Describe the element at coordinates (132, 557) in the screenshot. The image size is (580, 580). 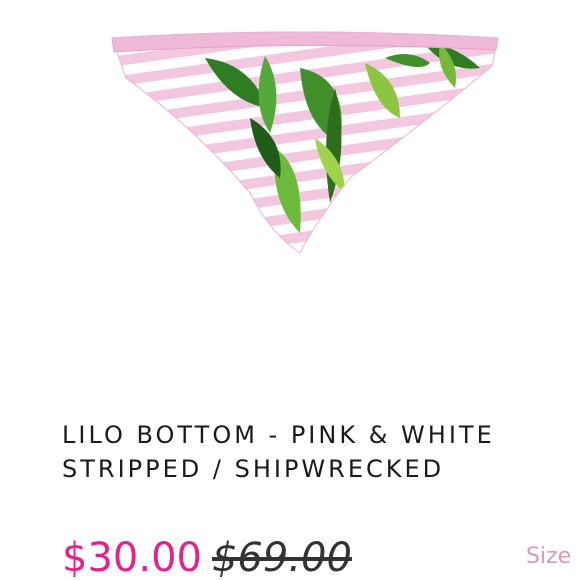
I see `sale-price: $30.00` at that location.